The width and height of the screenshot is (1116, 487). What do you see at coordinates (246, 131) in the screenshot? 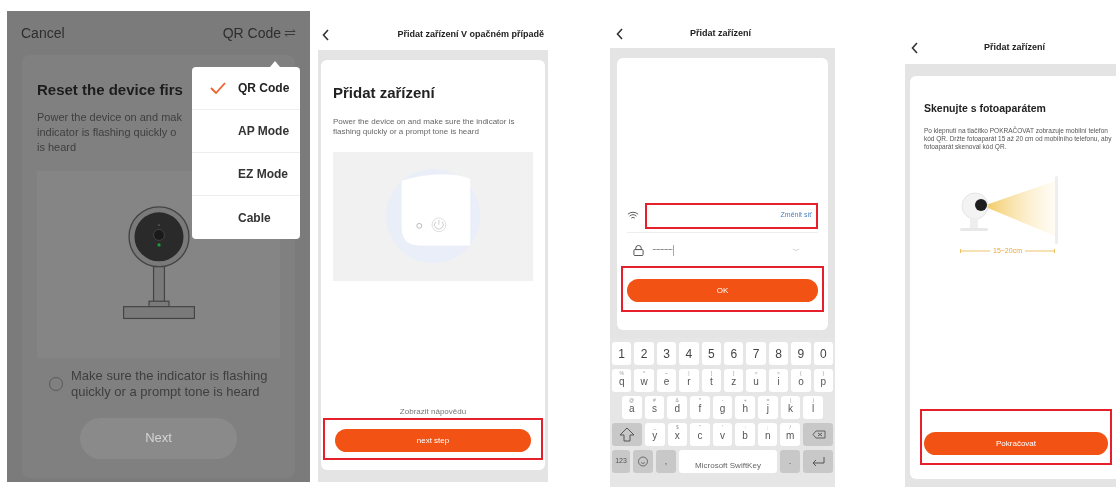
I see `menu-item: AP Mode` at bounding box center [246, 131].